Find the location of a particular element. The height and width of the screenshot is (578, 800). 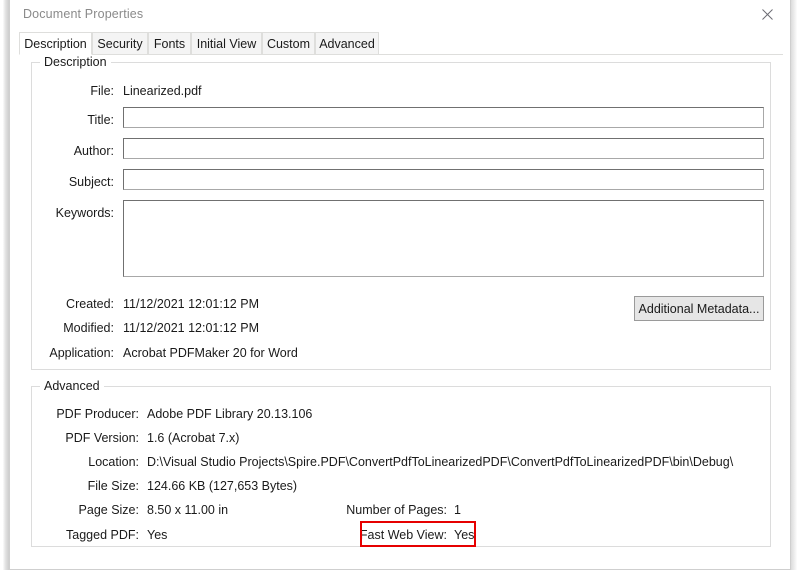

title-input is located at coordinates (443, 117).